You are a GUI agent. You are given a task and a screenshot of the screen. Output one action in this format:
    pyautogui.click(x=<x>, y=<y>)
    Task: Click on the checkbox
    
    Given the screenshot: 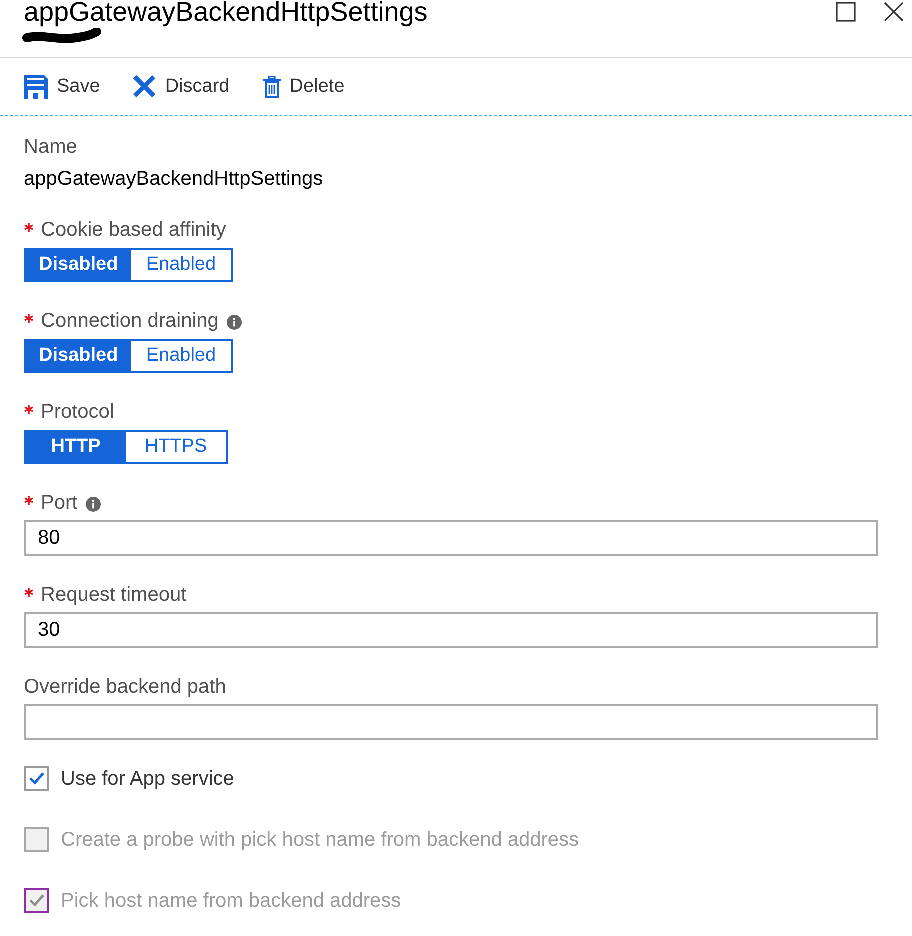 What is the action you would take?
    pyautogui.click(x=36, y=778)
    